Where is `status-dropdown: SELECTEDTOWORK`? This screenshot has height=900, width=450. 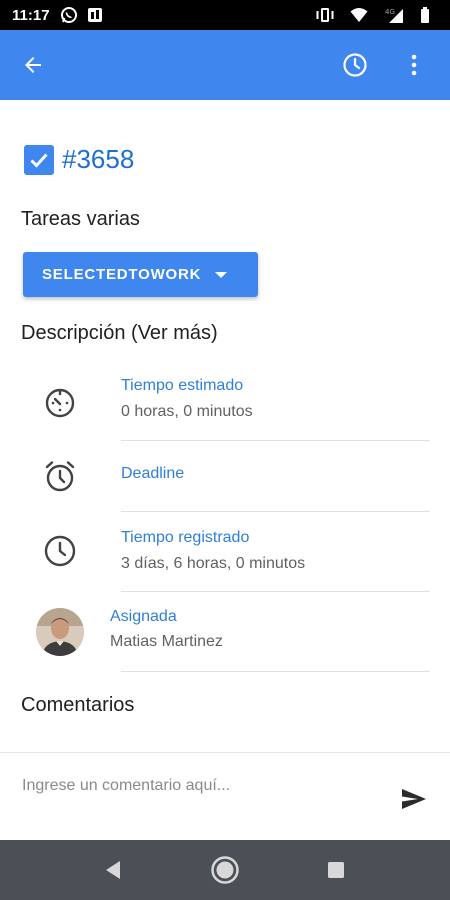
status-dropdown: SELECTEDTOWORK is located at coordinates (140, 274).